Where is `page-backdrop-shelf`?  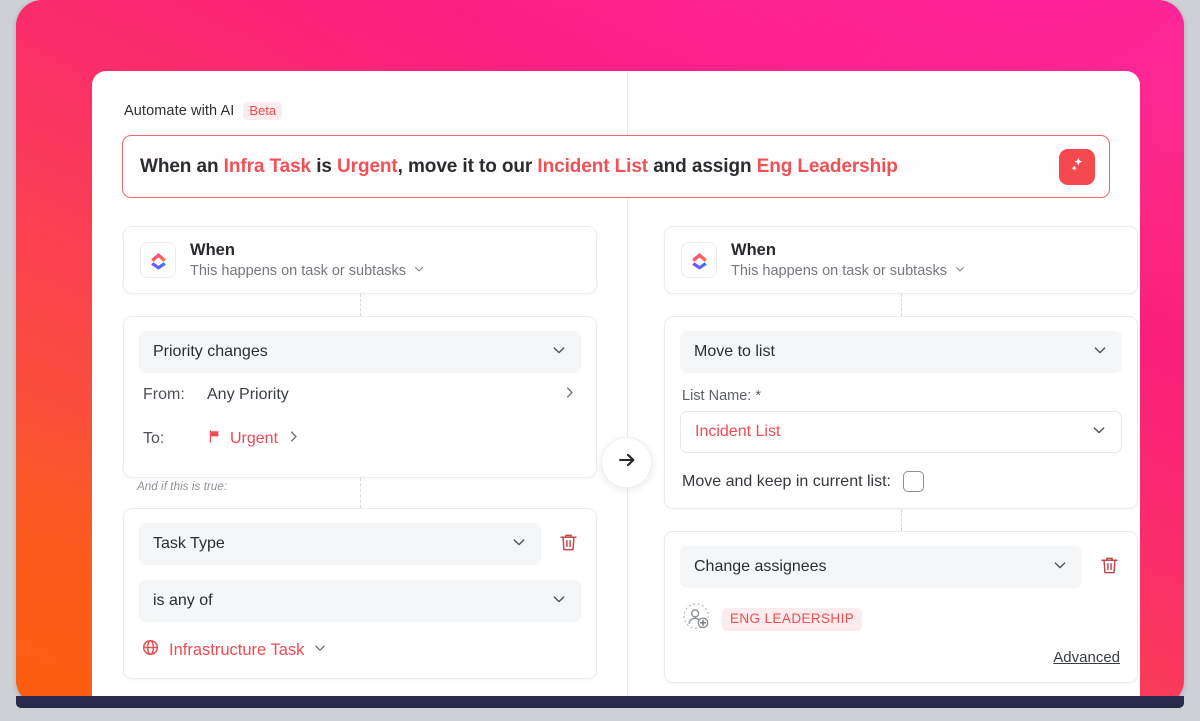
page-backdrop-shelf is located at coordinates (600, 714).